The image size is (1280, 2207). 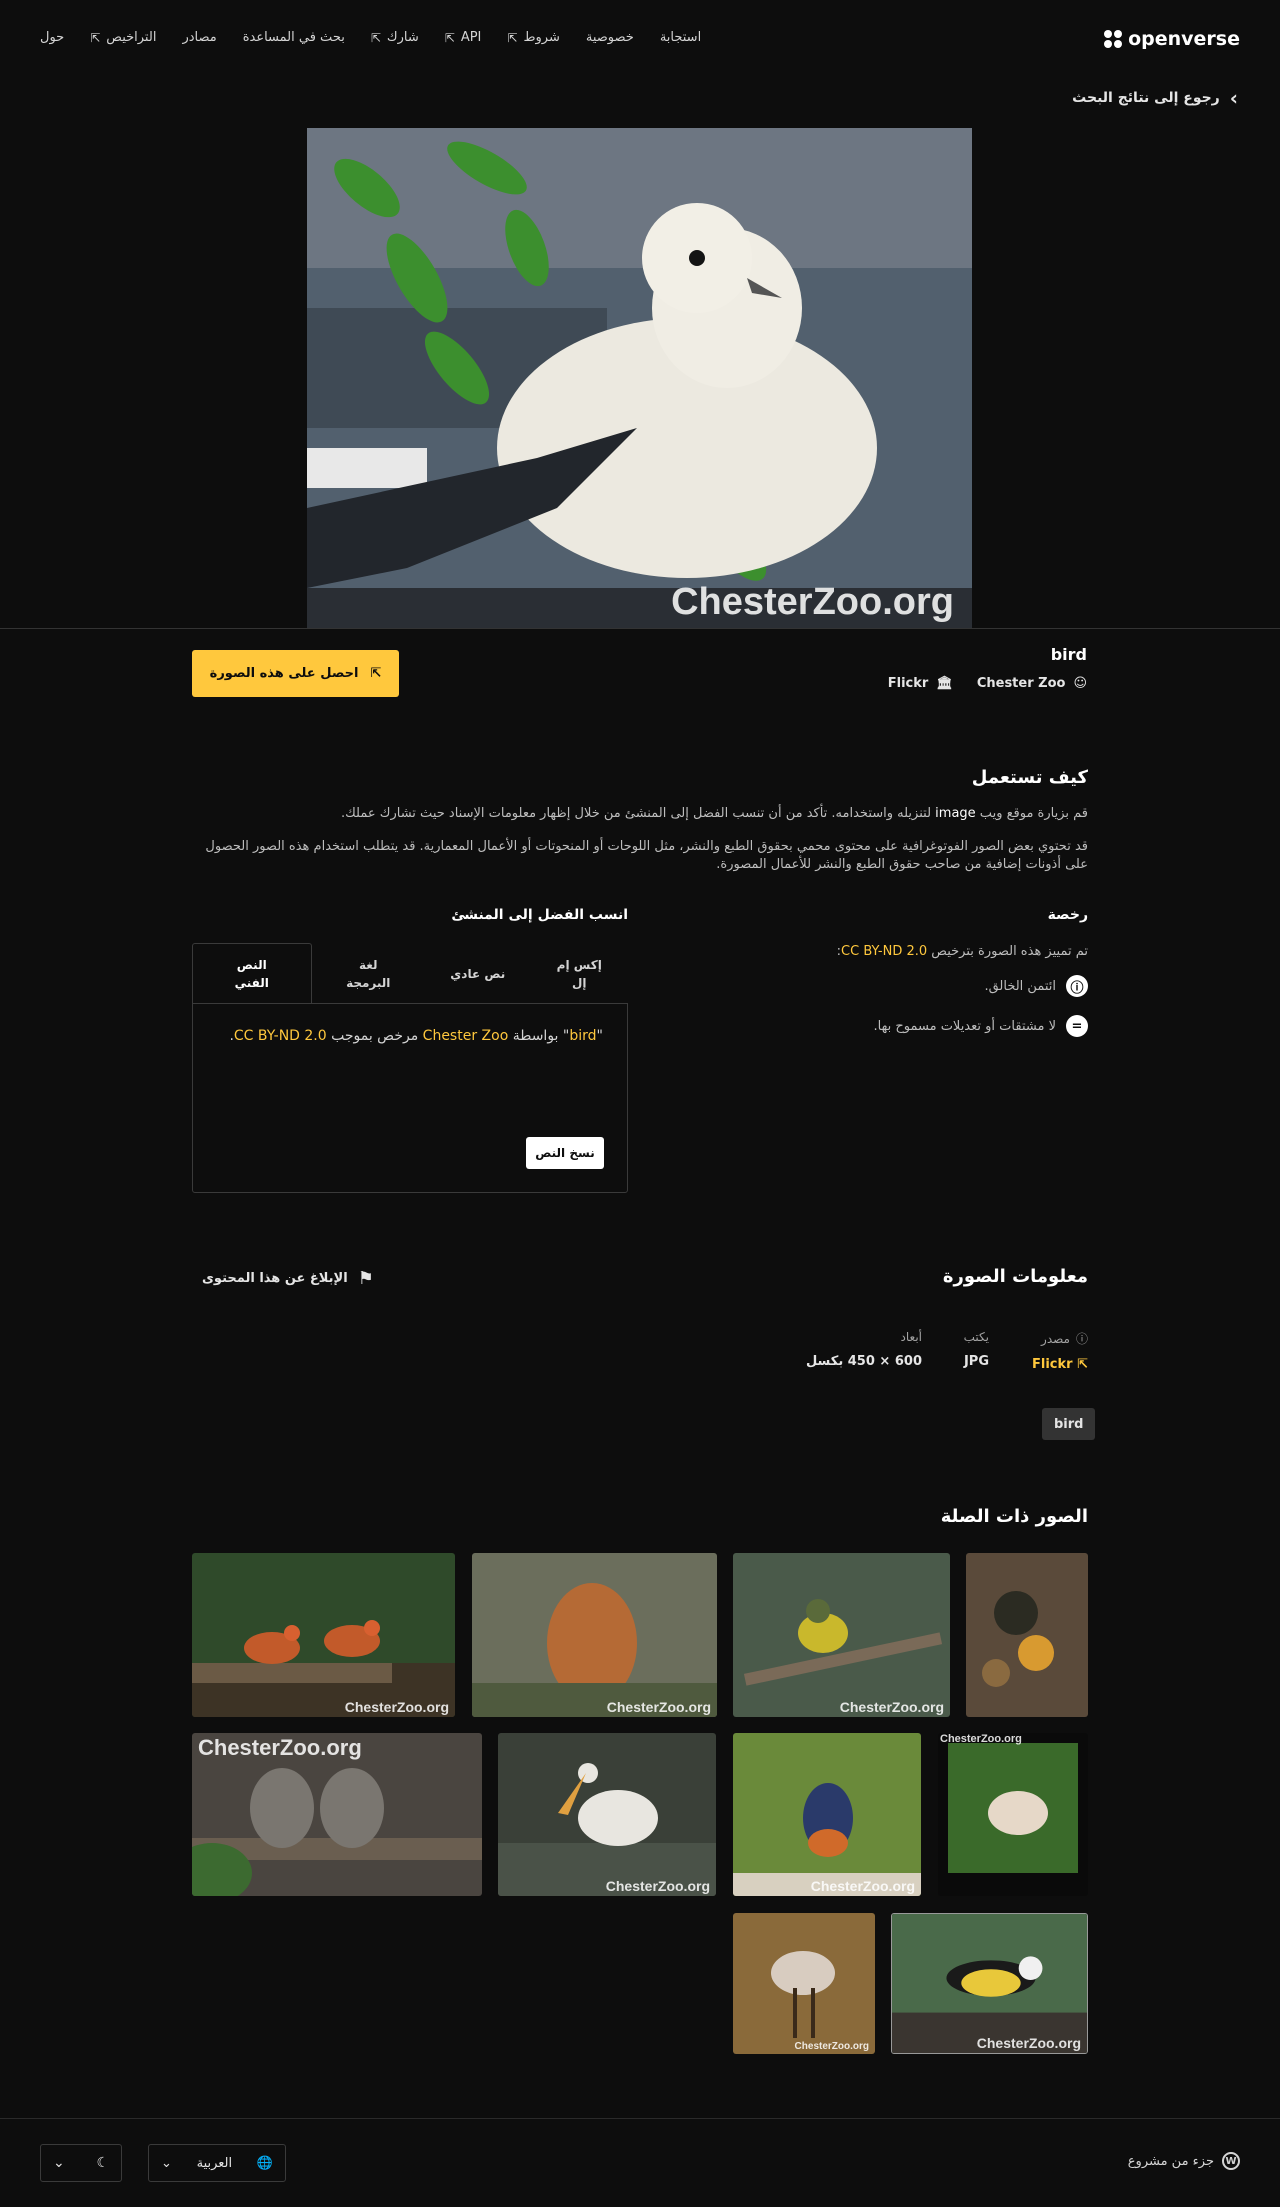 What do you see at coordinates (639, 378) in the screenshot?
I see `main-image: ChesterZoo.org` at bounding box center [639, 378].